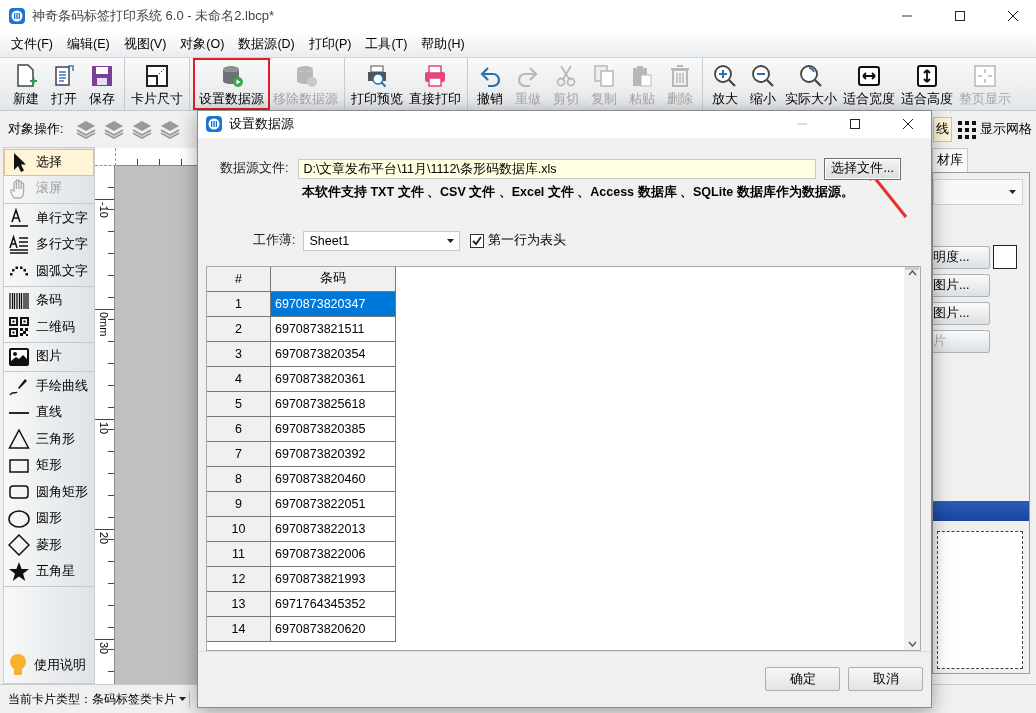  I want to click on lightbulb-icon, so click(18, 665).